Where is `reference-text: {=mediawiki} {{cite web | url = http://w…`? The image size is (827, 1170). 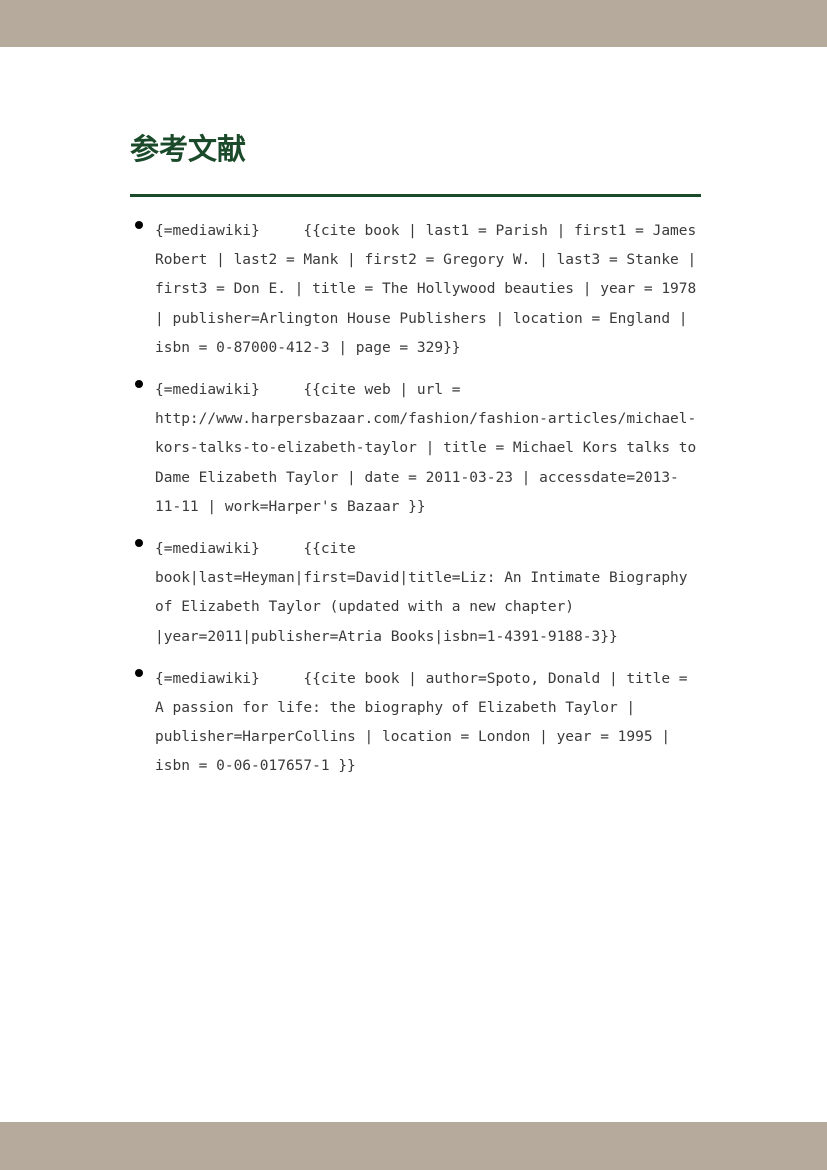
reference-text: {=mediawiki} {{cite web | url = http://w… is located at coordinates (430, 448).